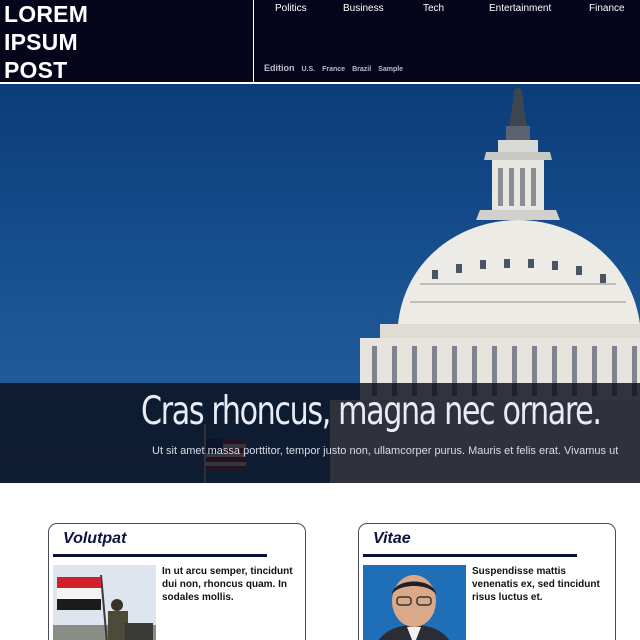  I want to click on edition-sample: Sample, so click(390, 69).